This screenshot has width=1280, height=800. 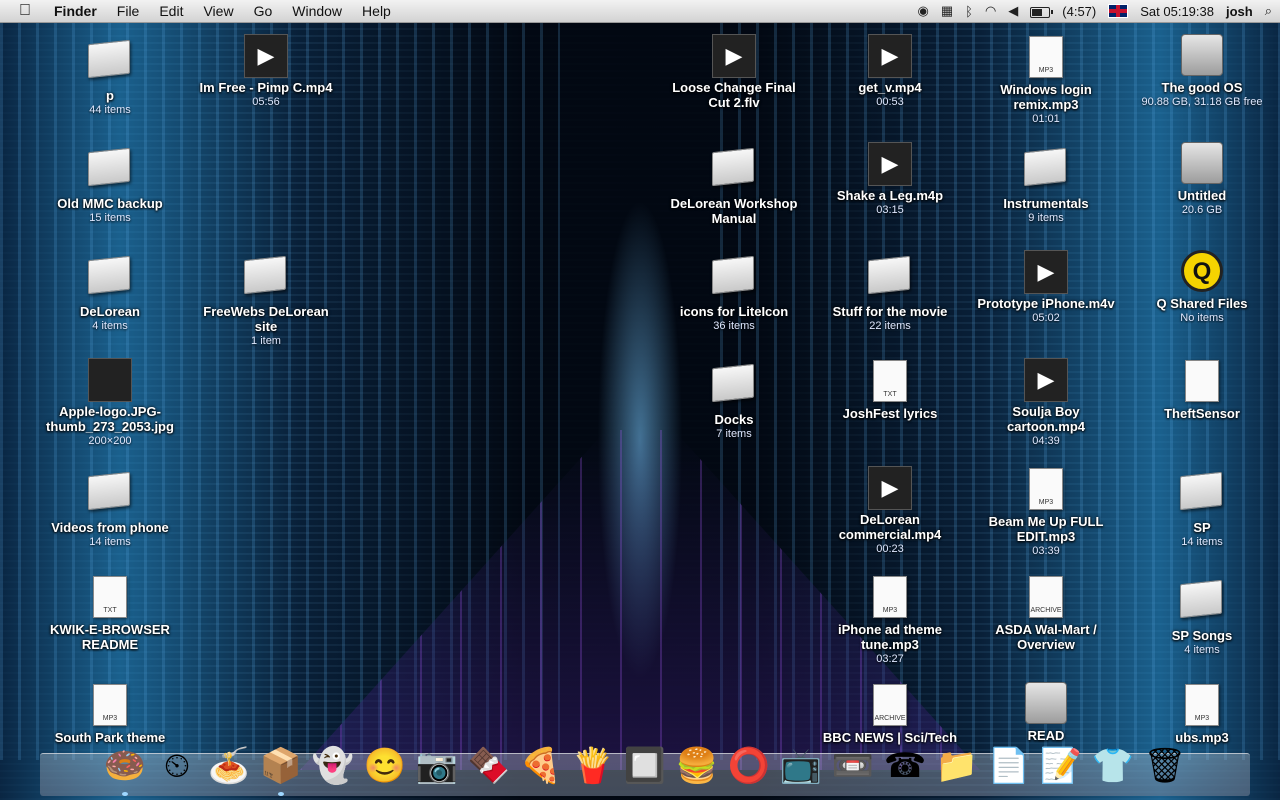 What do you see at coordinates (177, 766) in the screenshot?
I see `time-machine-icon: ⏲` at bounding box center [177, 766].